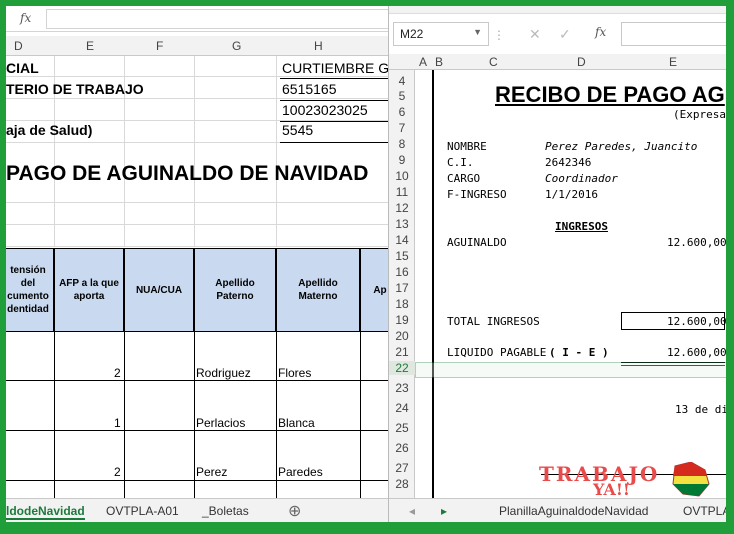 Image resolution: width=734 pixels, height=534 pixels. What do you see at coordinates (49, 130) in the screenshot?
I see `label-cell: aja de Salud)` at bounding box center [49, 130].